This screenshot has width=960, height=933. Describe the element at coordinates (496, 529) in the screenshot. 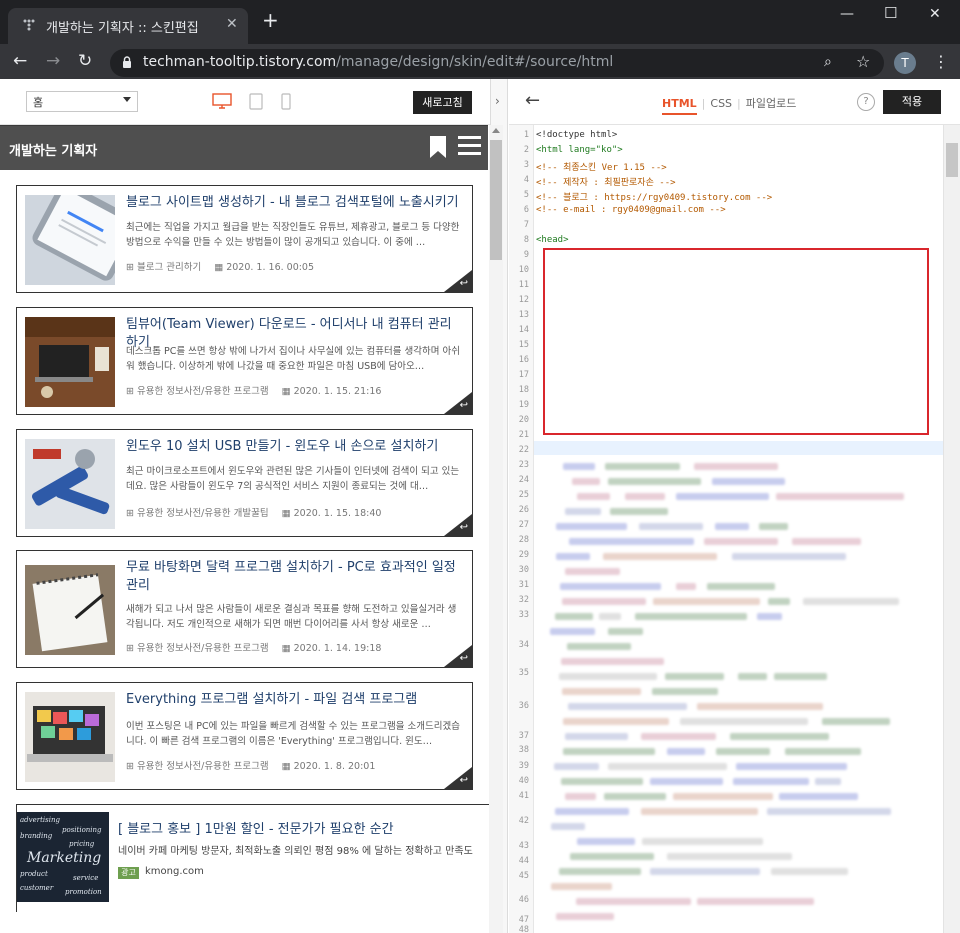

I see `preview-scrollbar` at that location.